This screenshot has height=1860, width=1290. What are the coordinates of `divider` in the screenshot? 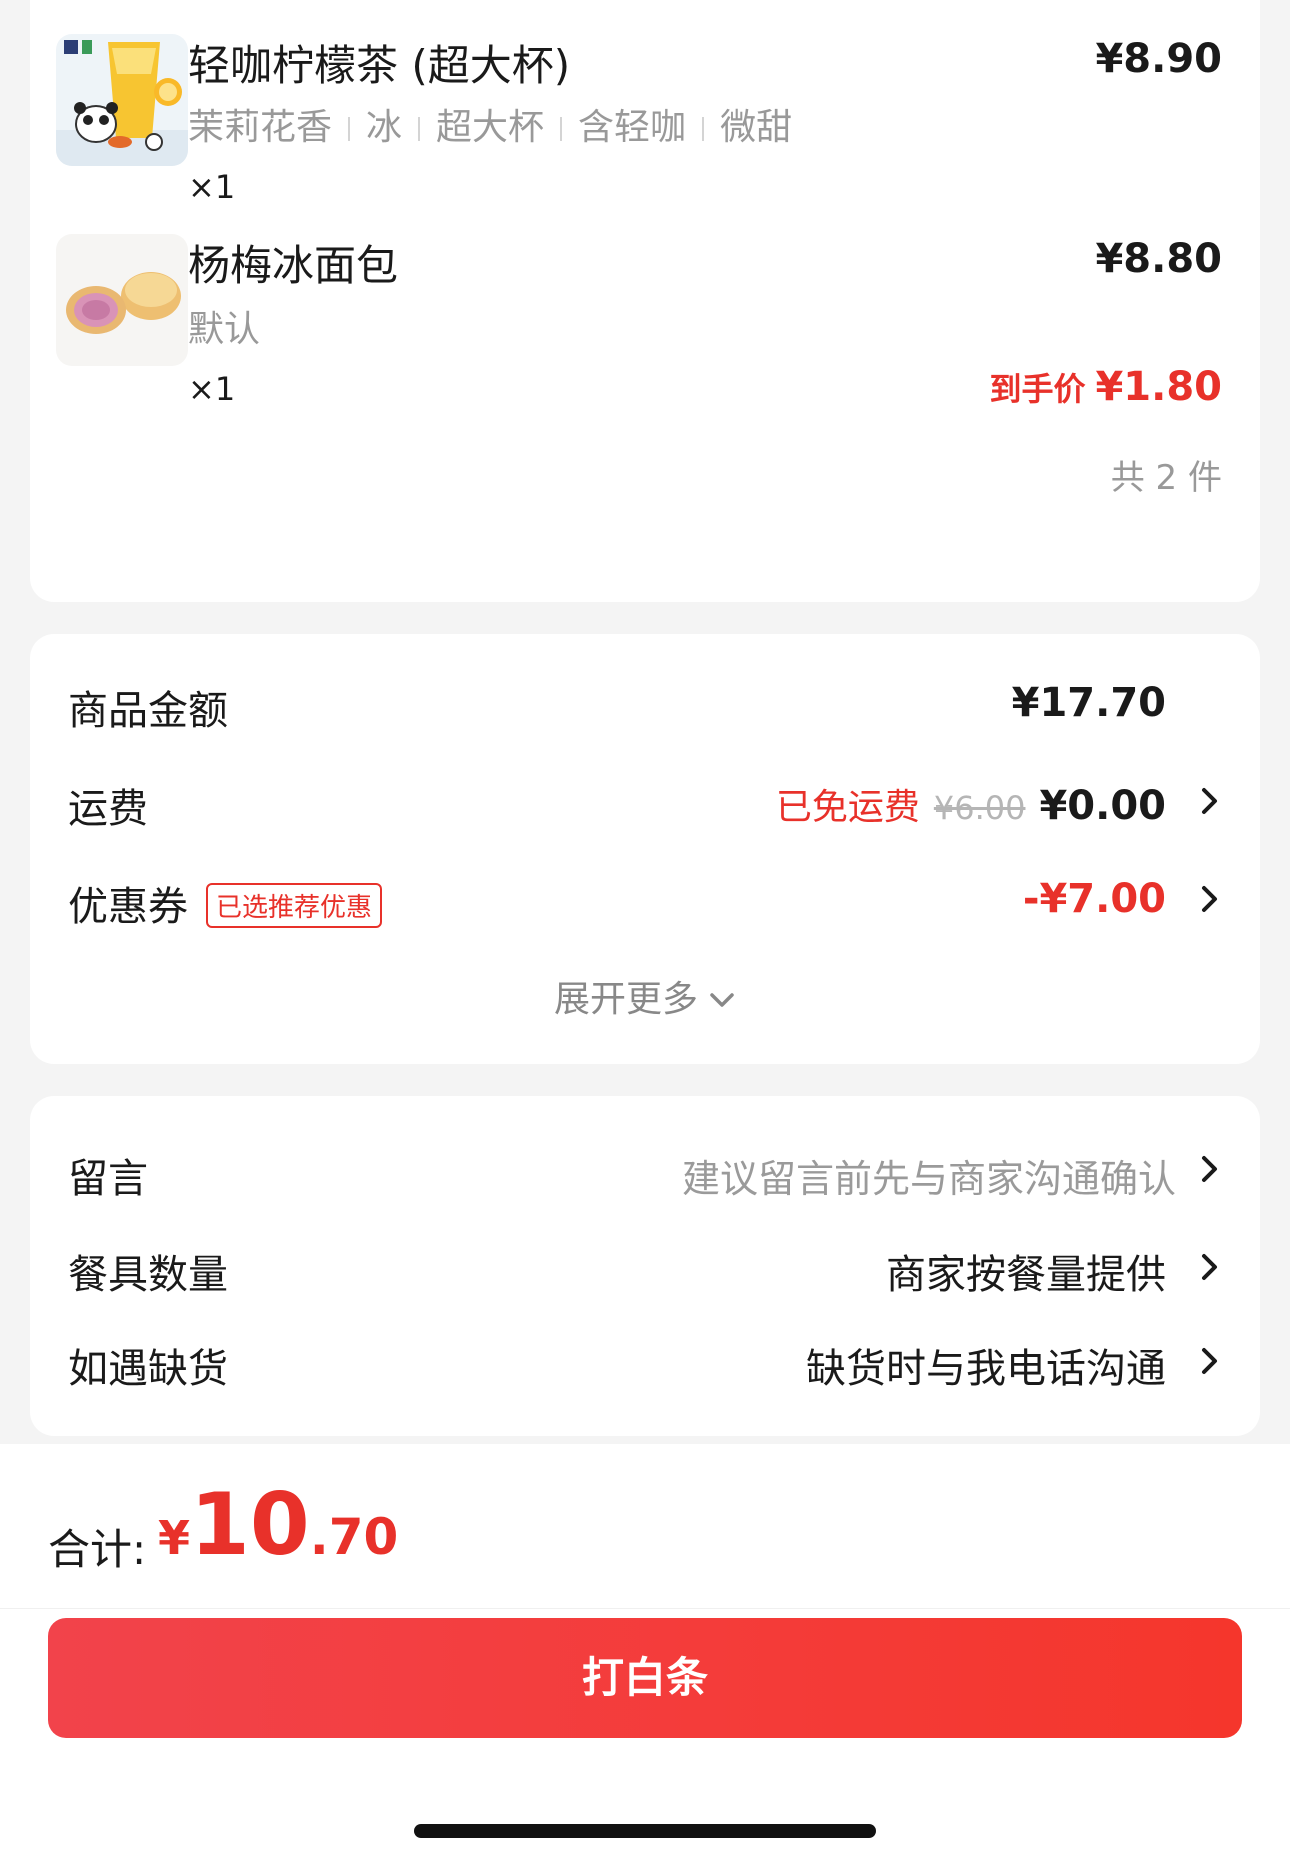 It's located at (645, 1608).